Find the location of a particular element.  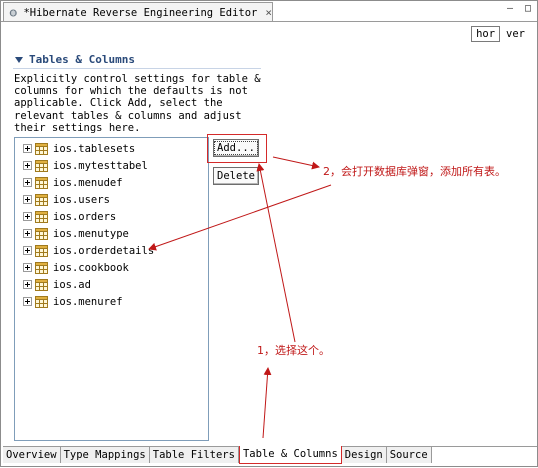

annotation-note-1: 1，选择这个。 is located at coordinates (293, 350).